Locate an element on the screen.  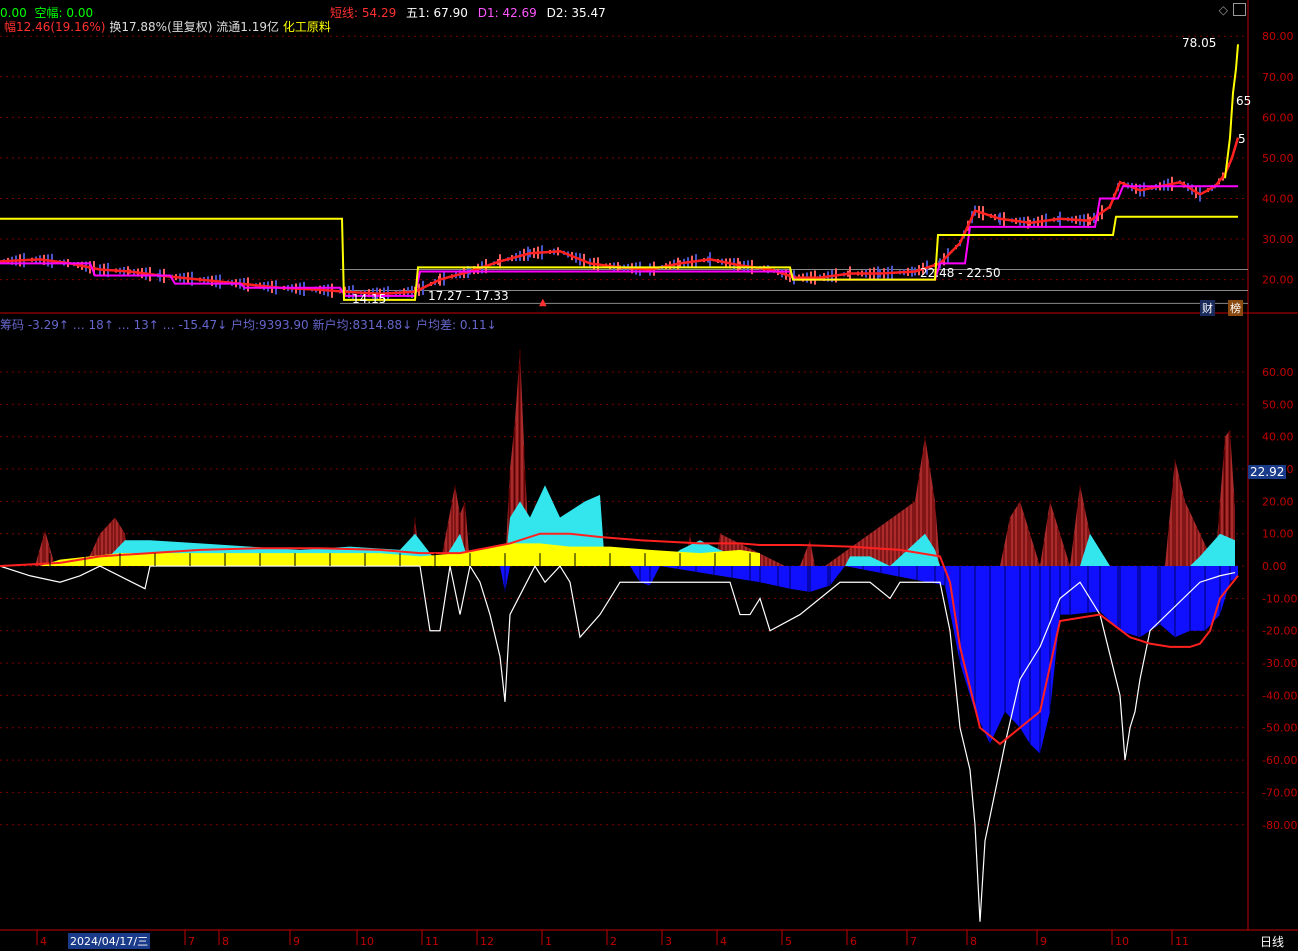
indicator-tick-label: 60.00 is located at coordinates (1278, 372).